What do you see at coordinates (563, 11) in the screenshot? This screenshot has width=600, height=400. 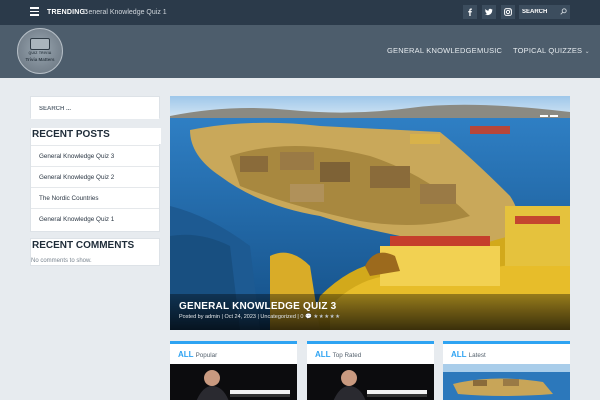 I see `search-icon` at bounding box center [563, 11].